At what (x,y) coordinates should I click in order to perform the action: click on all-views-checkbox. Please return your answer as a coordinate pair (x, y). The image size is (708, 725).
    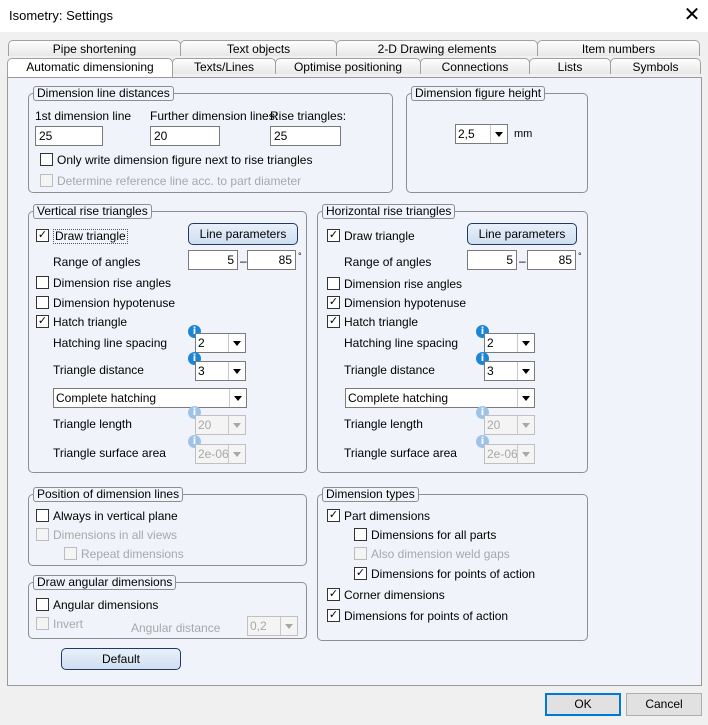
    Looking at the image, I should click on (42, 534).